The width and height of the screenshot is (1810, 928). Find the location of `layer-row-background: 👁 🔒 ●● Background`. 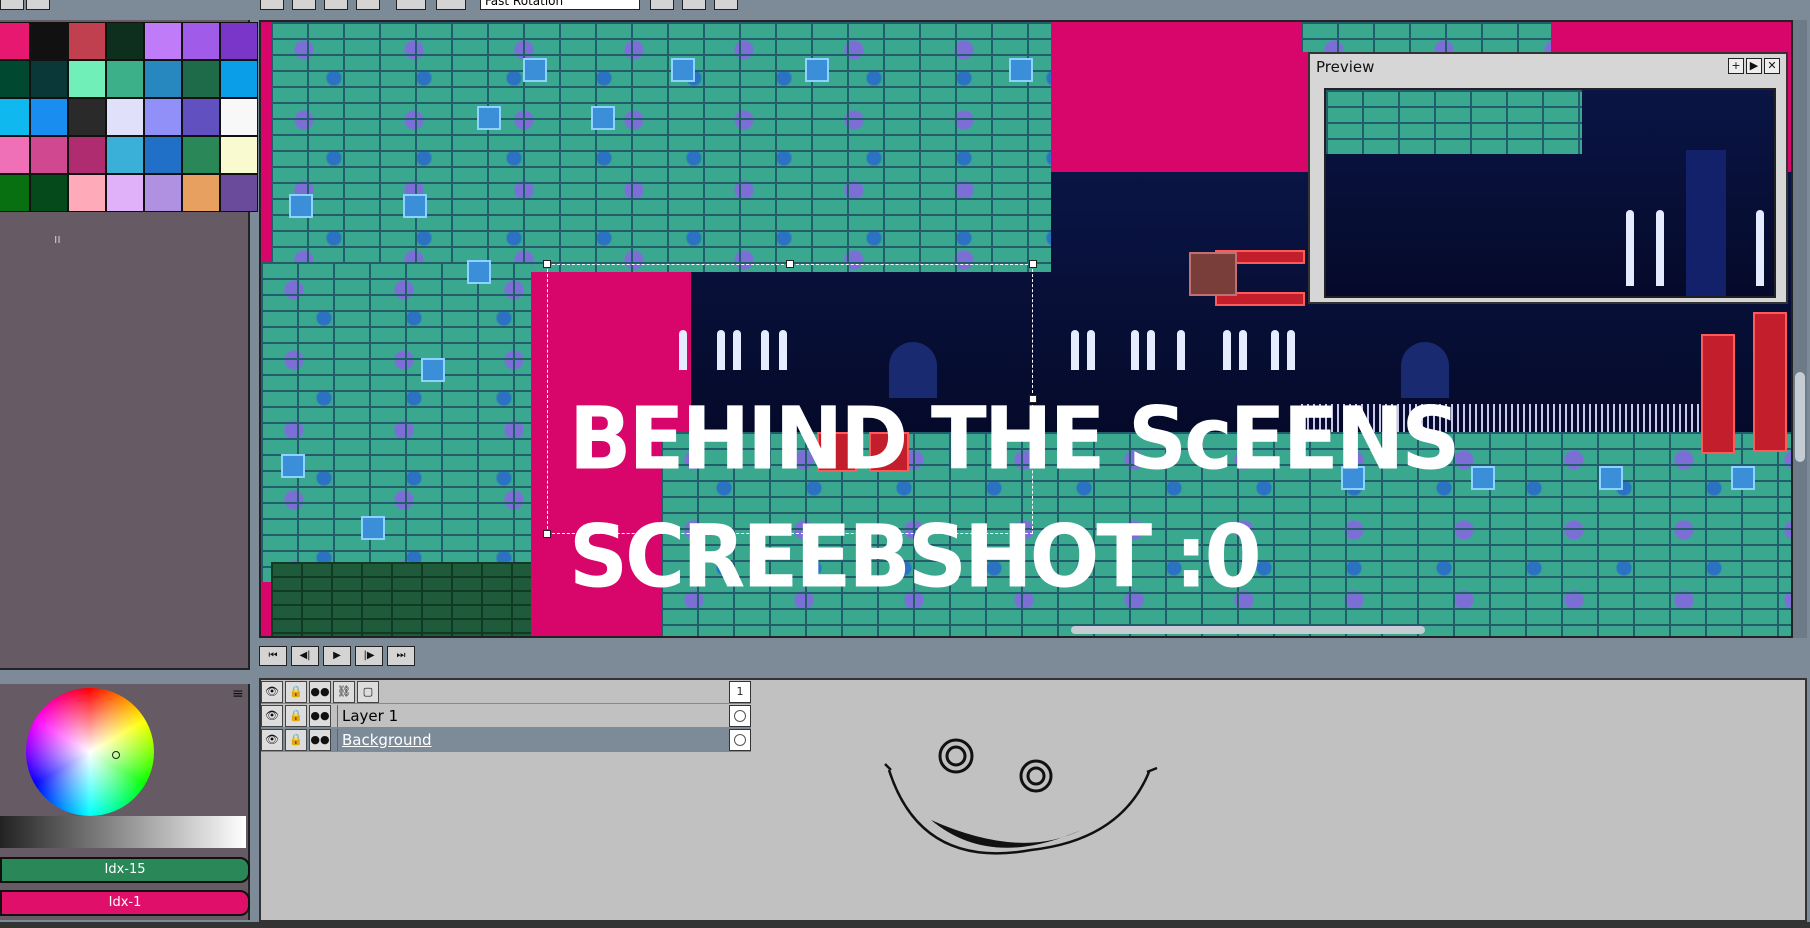

layer-row-background: 👁 🔒 ●● Background is located at coordinates (506, 740).